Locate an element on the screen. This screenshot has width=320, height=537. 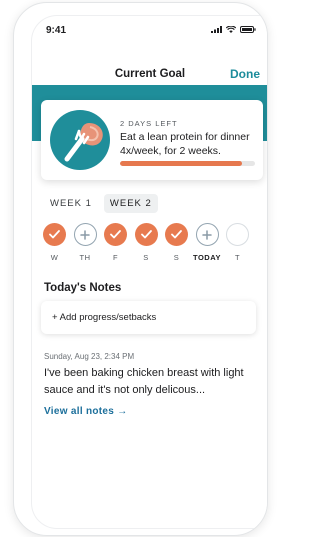
day-item: W is located at coordinates (54, 242).